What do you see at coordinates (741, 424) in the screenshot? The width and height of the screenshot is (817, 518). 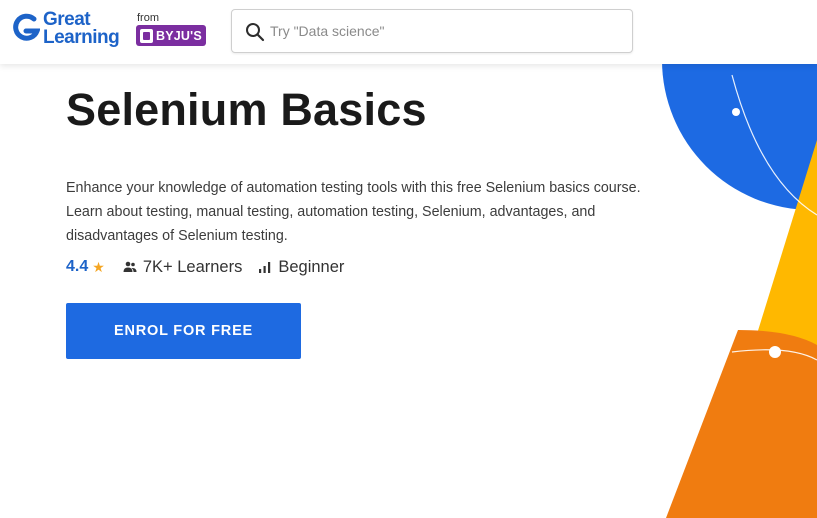 I see `decor-orange-shape` at bounding box center [741, 424].